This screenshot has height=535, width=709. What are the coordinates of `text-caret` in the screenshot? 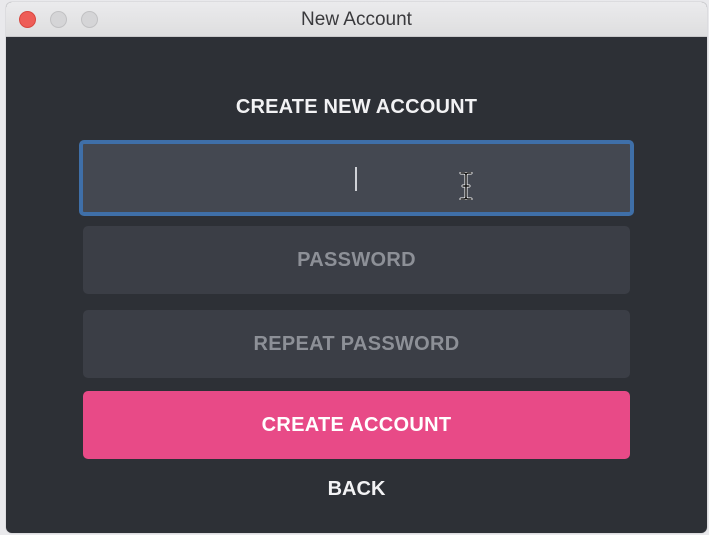 It's located at (356, 179).